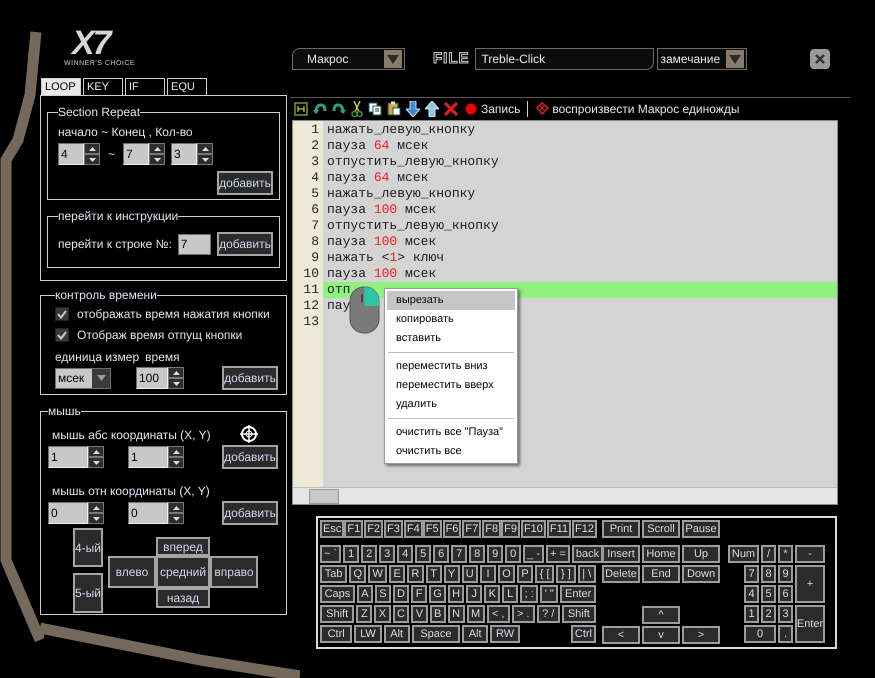 This screenshot has width=875, height=678. What do you see at coordinates (507, 574) in the screenshot?
I see `keyboard-key: O` at bounding box center [507, 574].